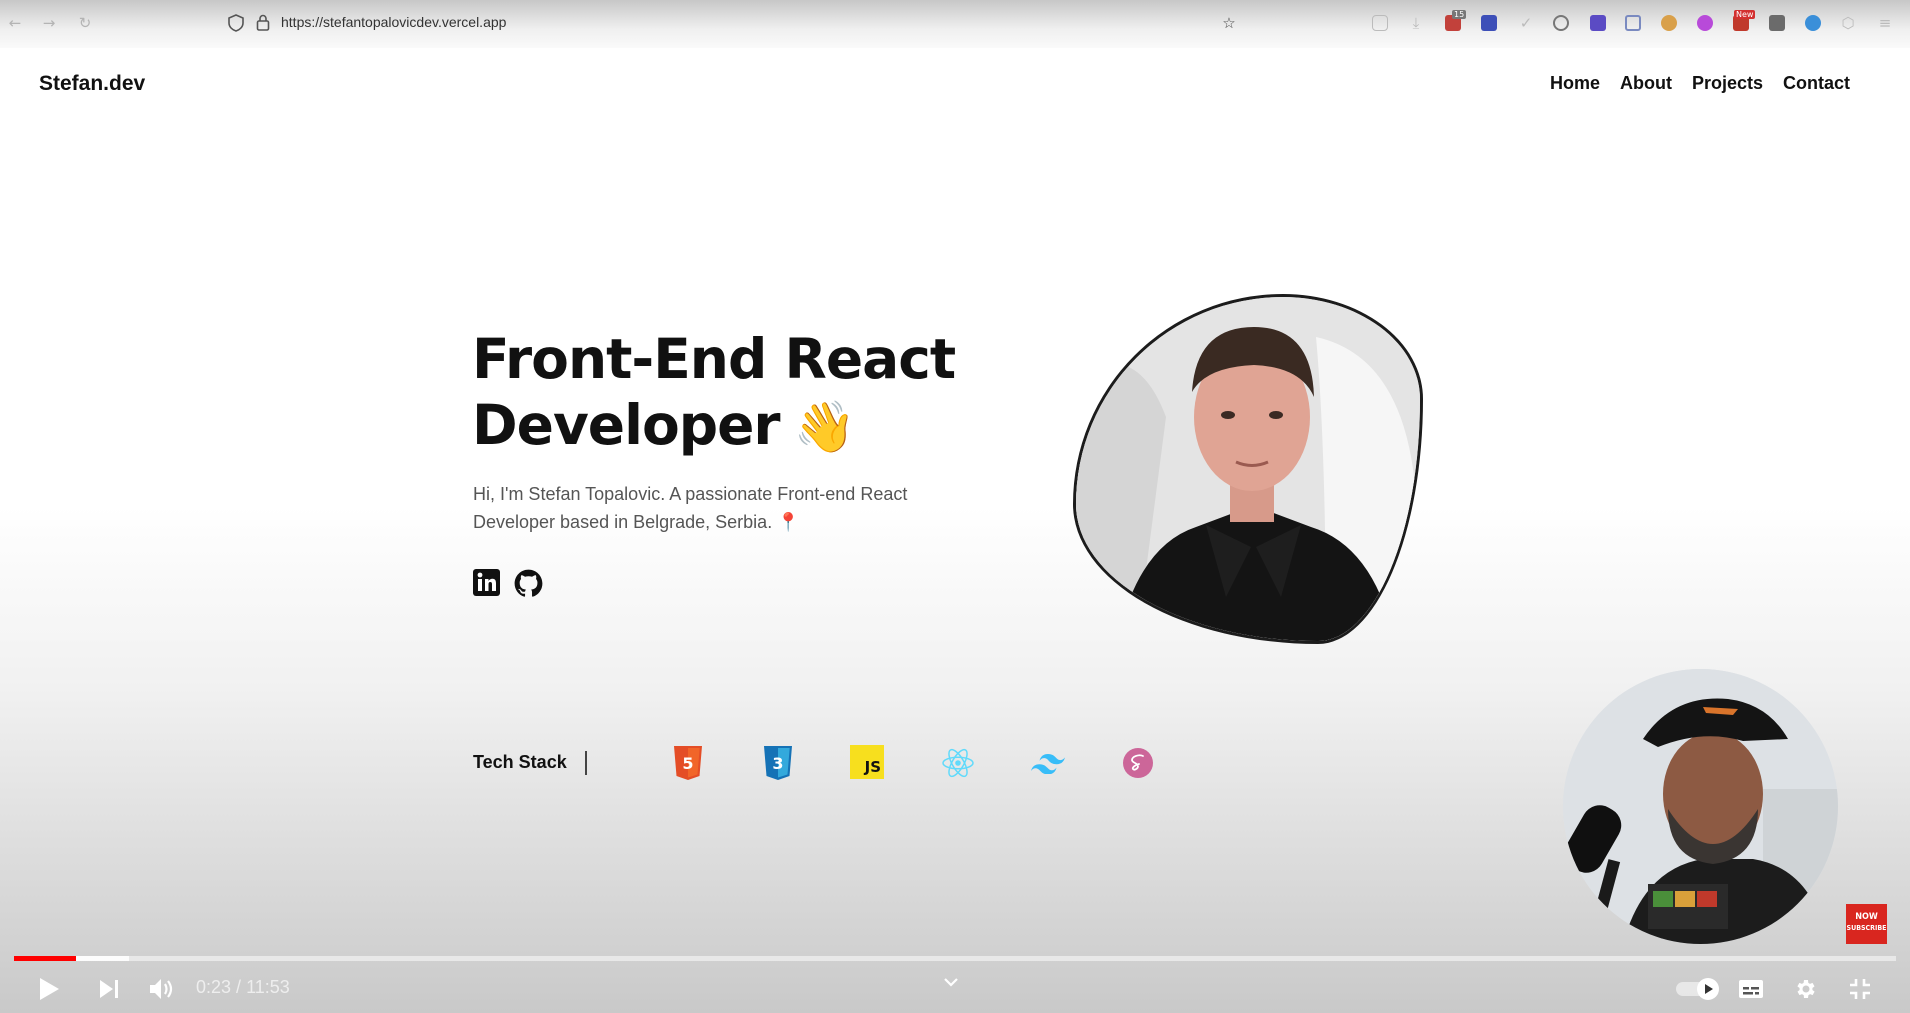 The width and height of the screenshot is (1910, 1013). Describe the element at coordinates (951, 982) in the screenshot. I see `chevron-down-icon` at that location.